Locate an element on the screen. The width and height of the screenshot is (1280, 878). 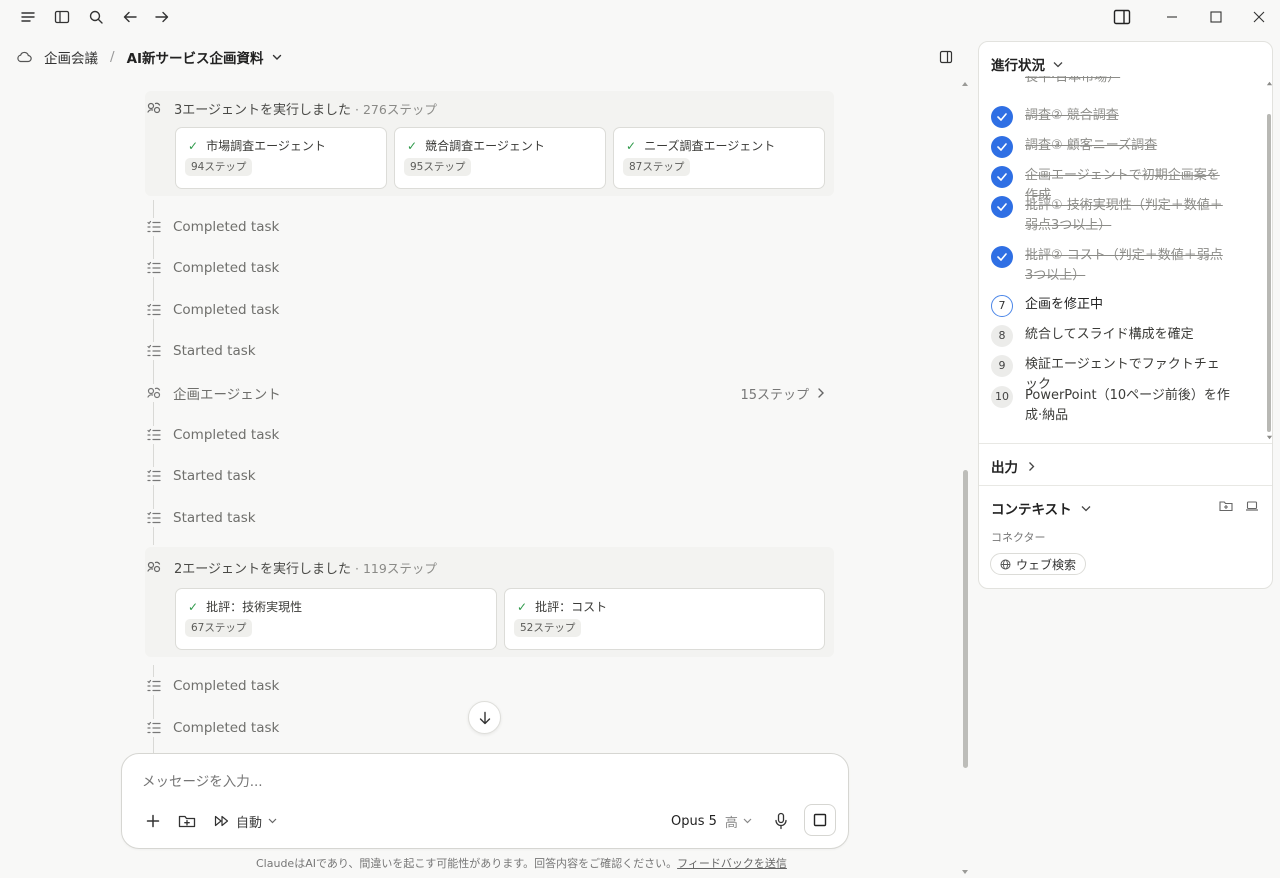
maximize-icon is located at coordinates (1216, 17).